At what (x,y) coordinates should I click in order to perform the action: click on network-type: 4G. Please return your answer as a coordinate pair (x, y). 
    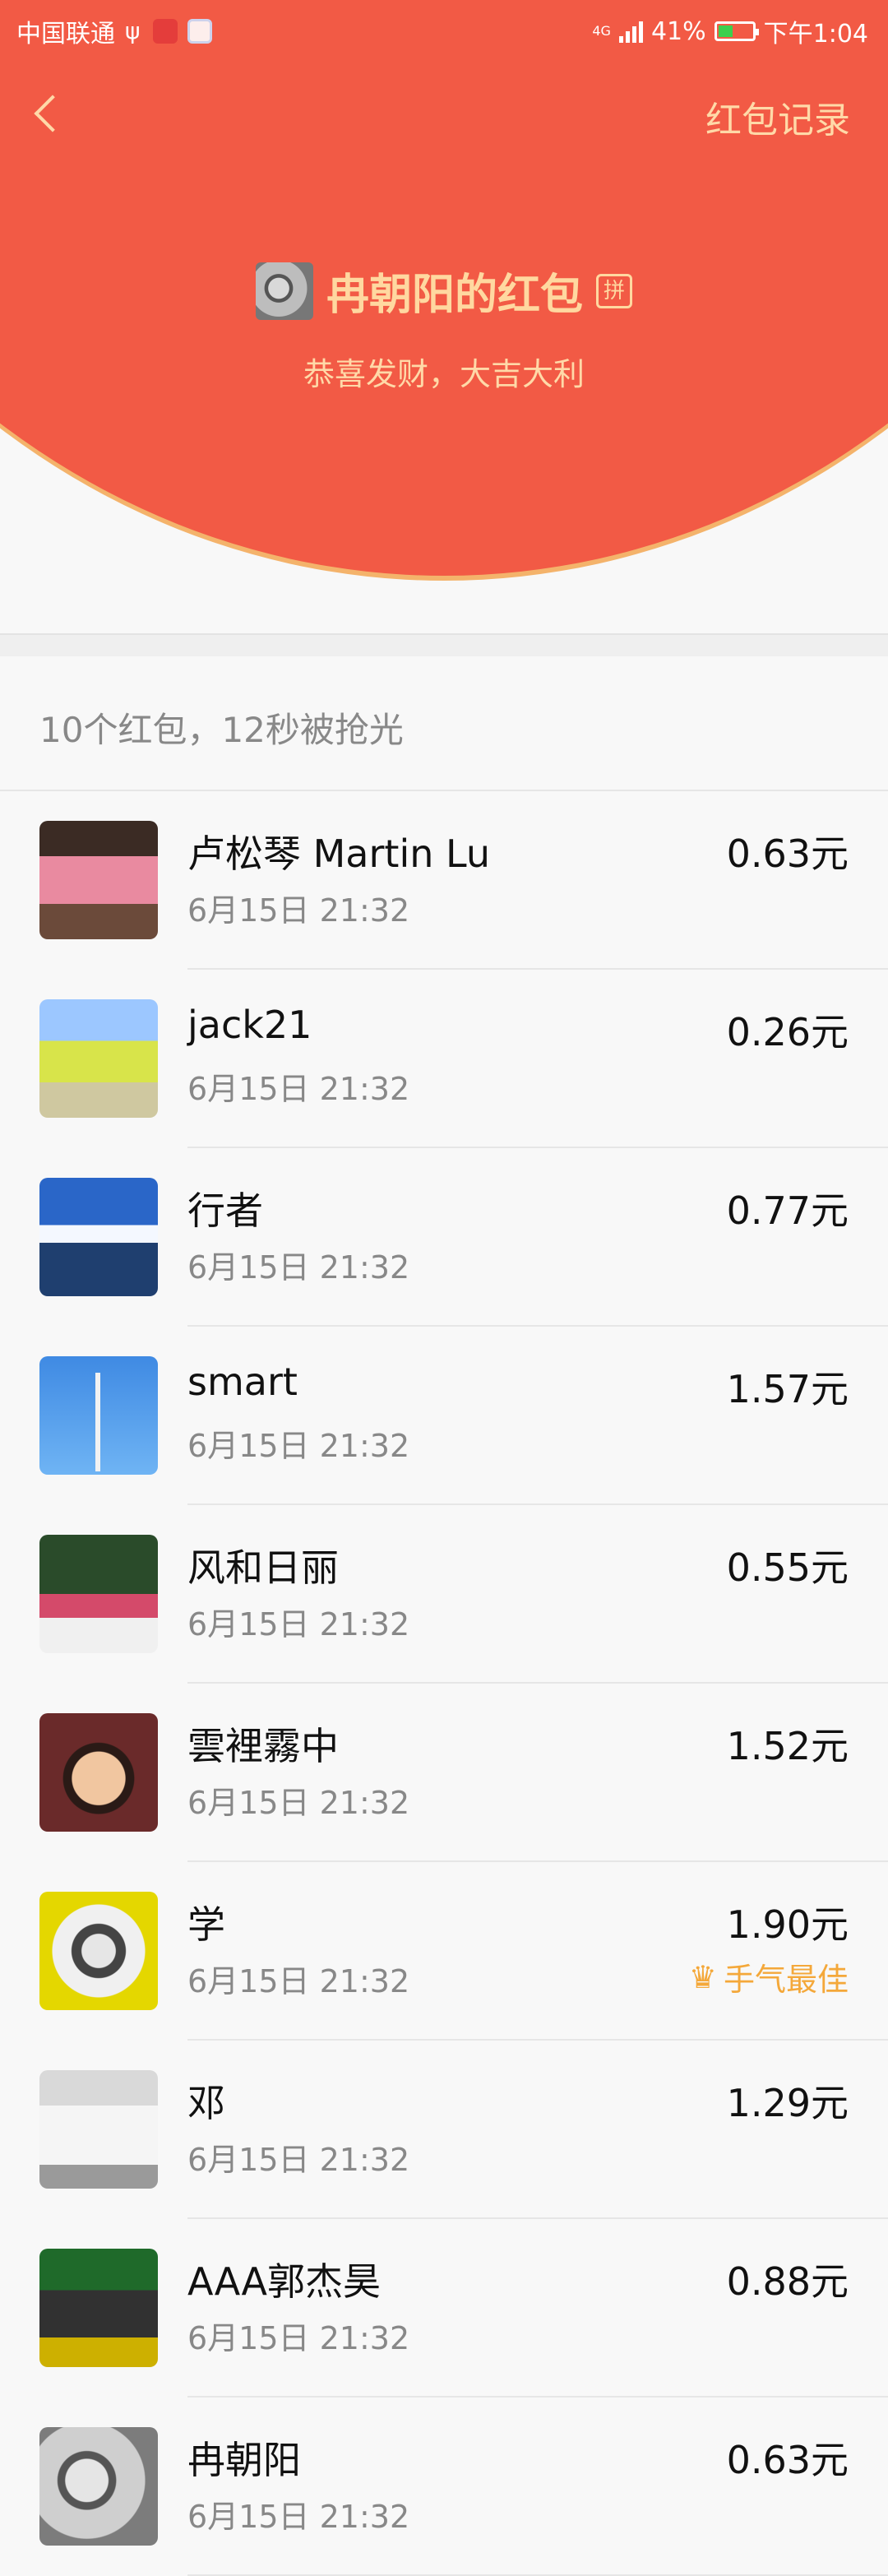
    Looking at the image, I should click on (601, 31).